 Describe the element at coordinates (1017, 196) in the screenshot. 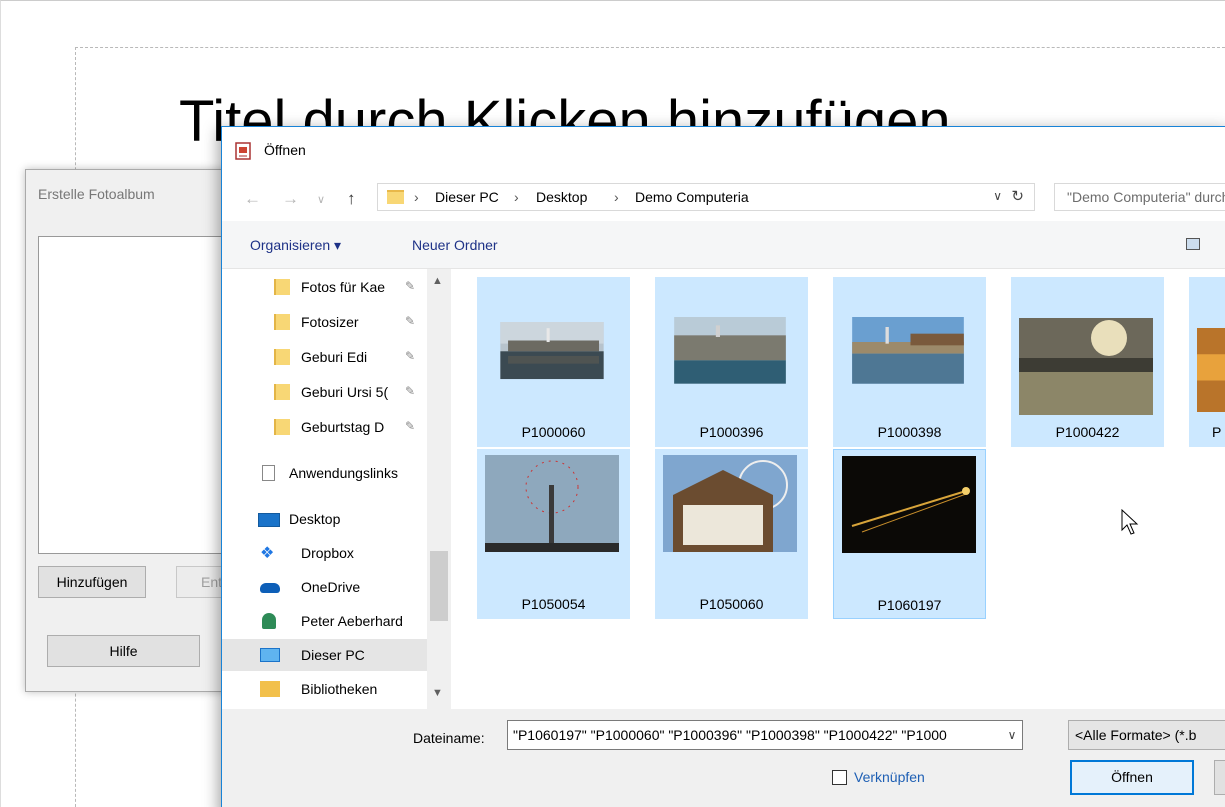

I see `refresh-icon: ↻` at that location.